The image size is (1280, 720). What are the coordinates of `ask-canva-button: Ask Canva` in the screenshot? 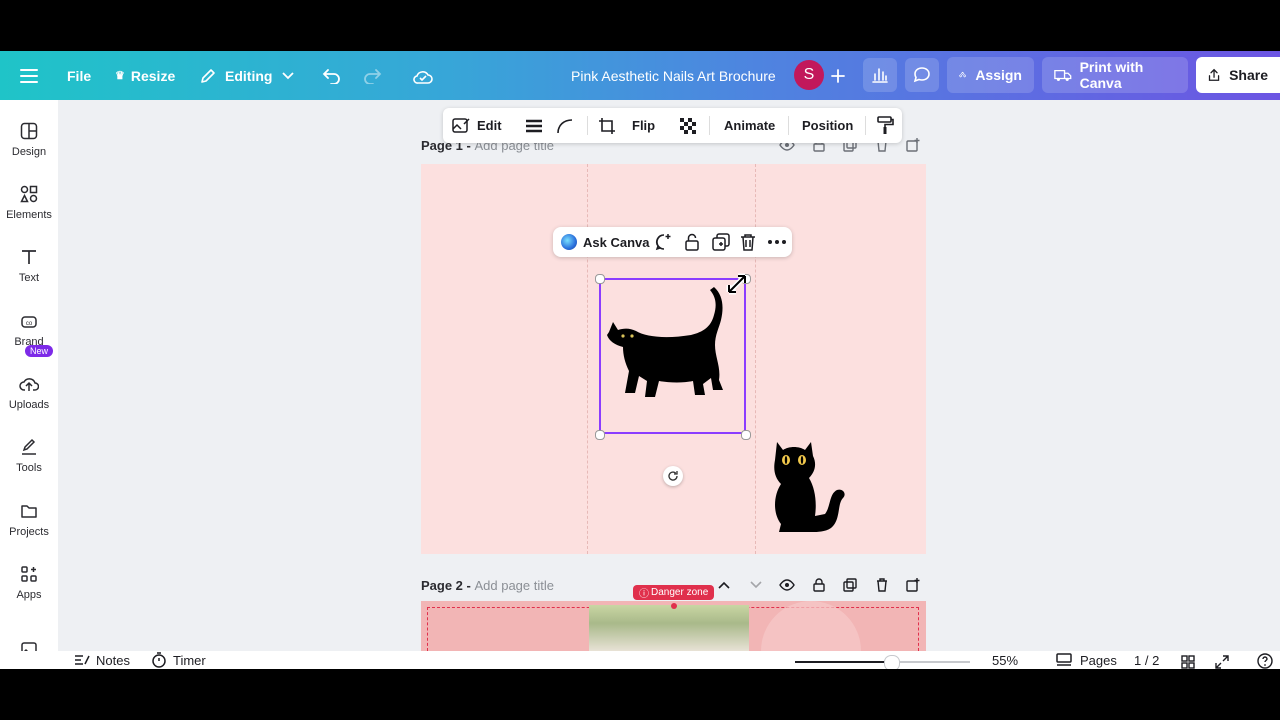 It's located at (605, 242).